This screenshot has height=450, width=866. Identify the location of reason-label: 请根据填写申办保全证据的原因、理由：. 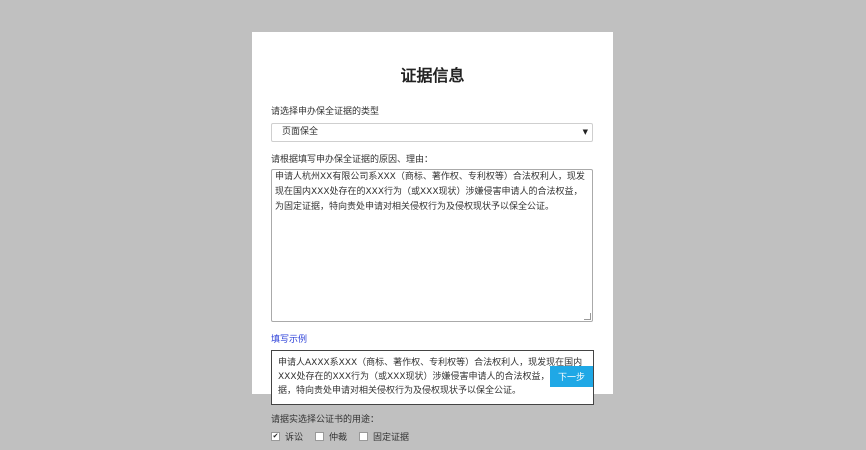
(352, 160).